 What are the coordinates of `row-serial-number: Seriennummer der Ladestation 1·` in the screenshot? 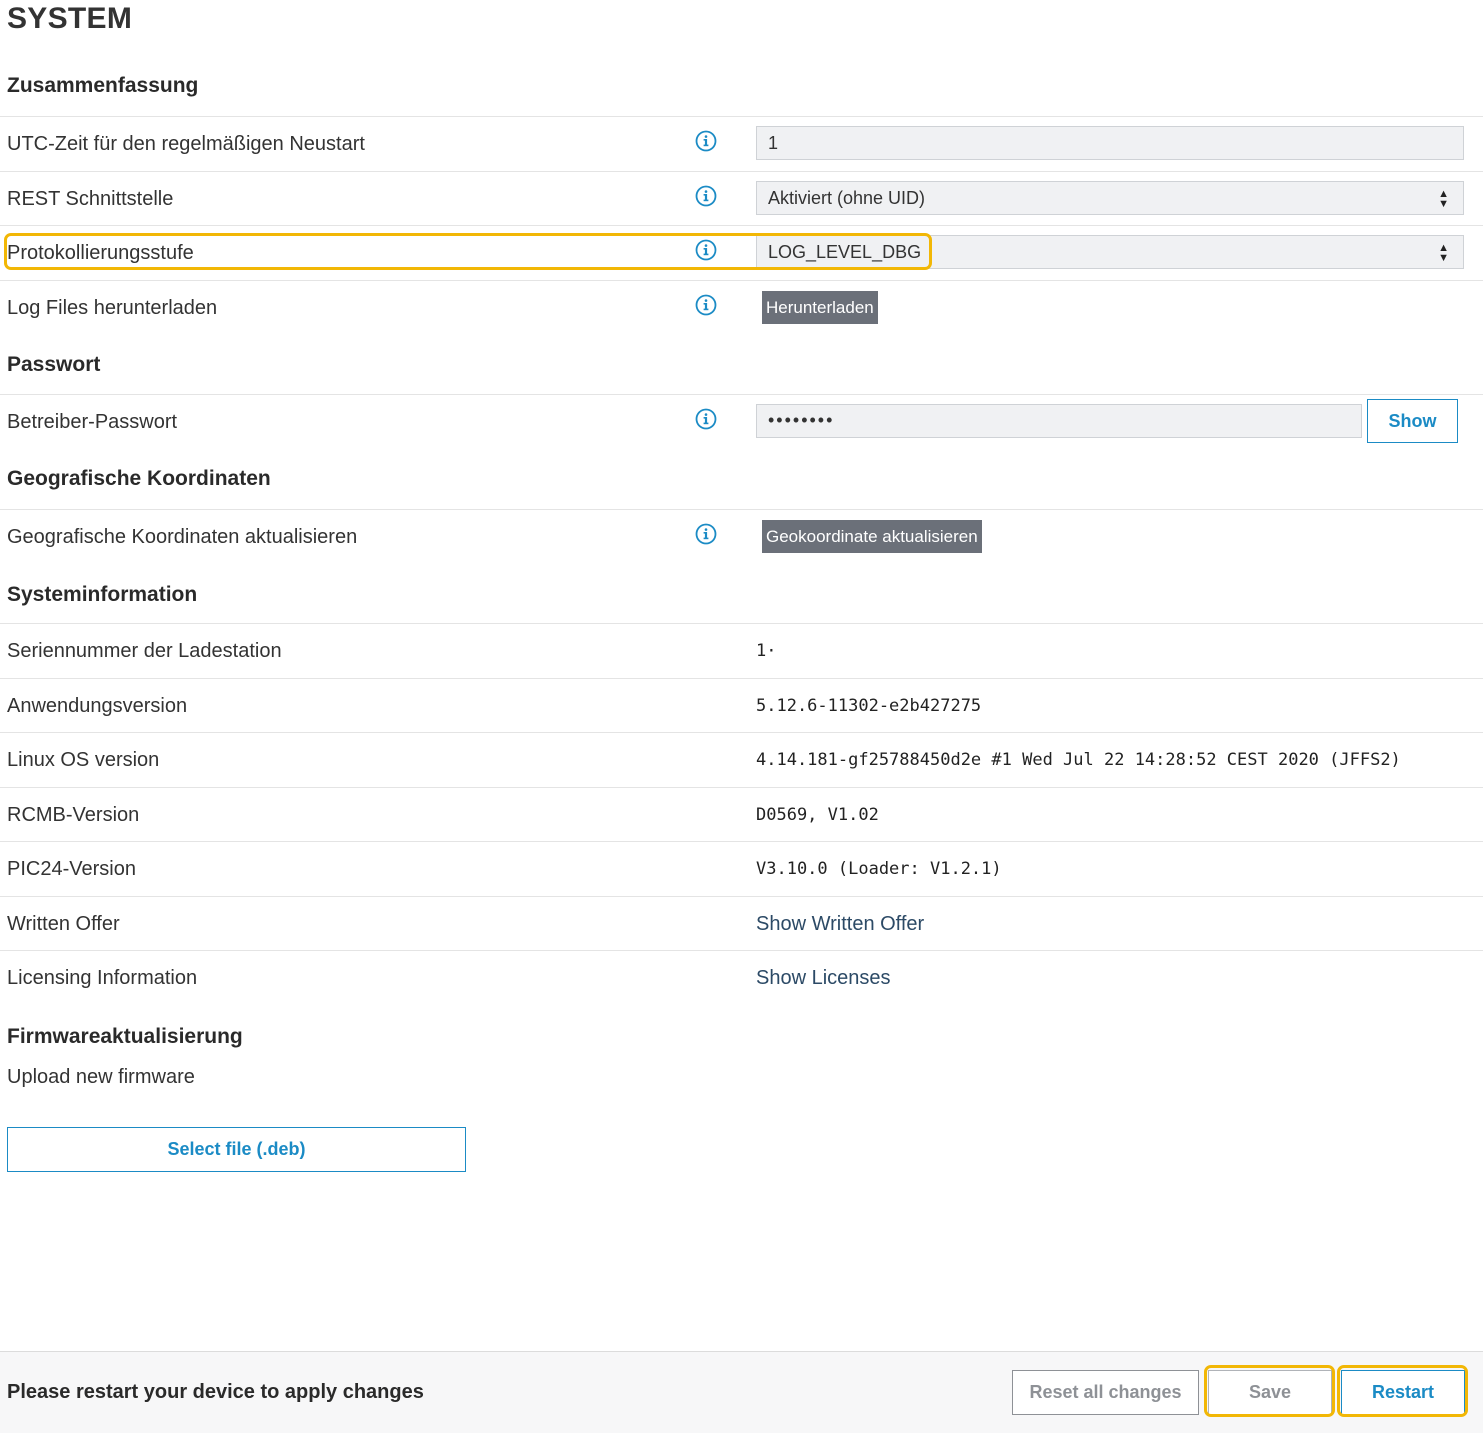 It's located at (741, 650).